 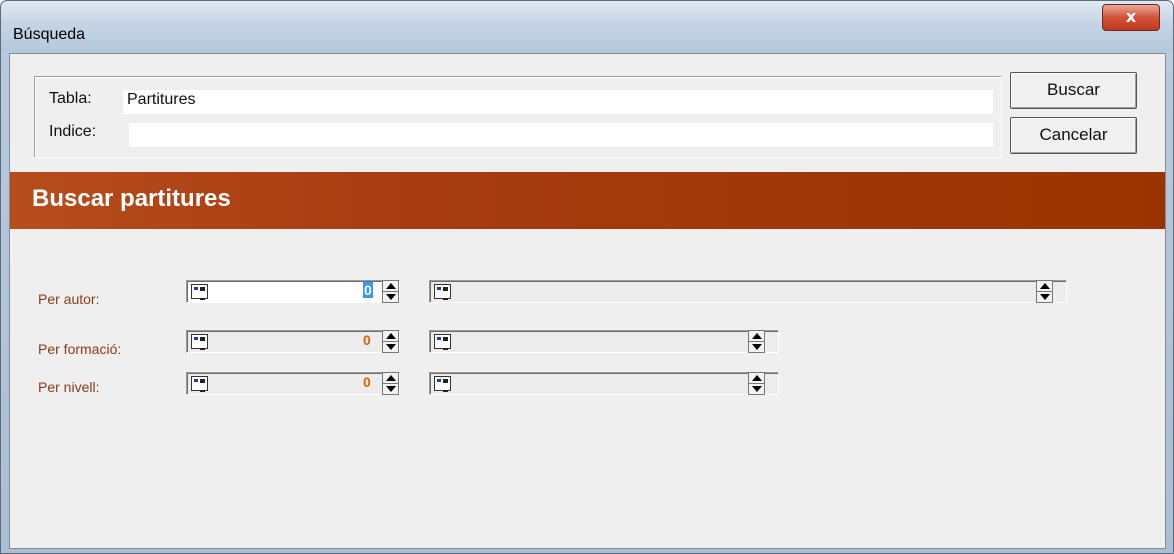 I want to click on close-button: x, so click(x=1131, y=17).